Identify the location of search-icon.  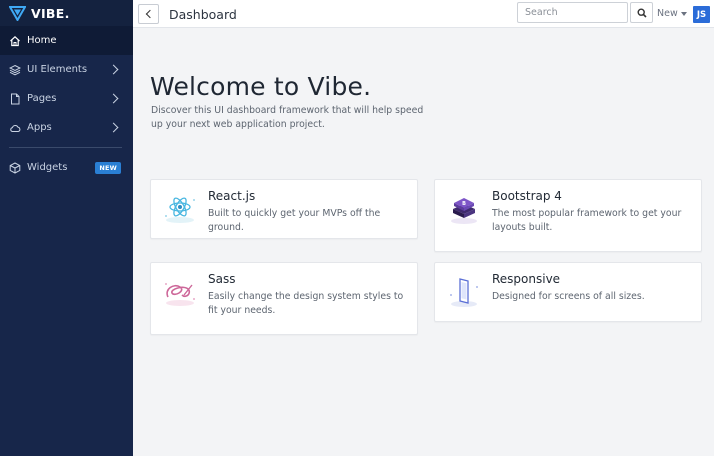
(641, 12).